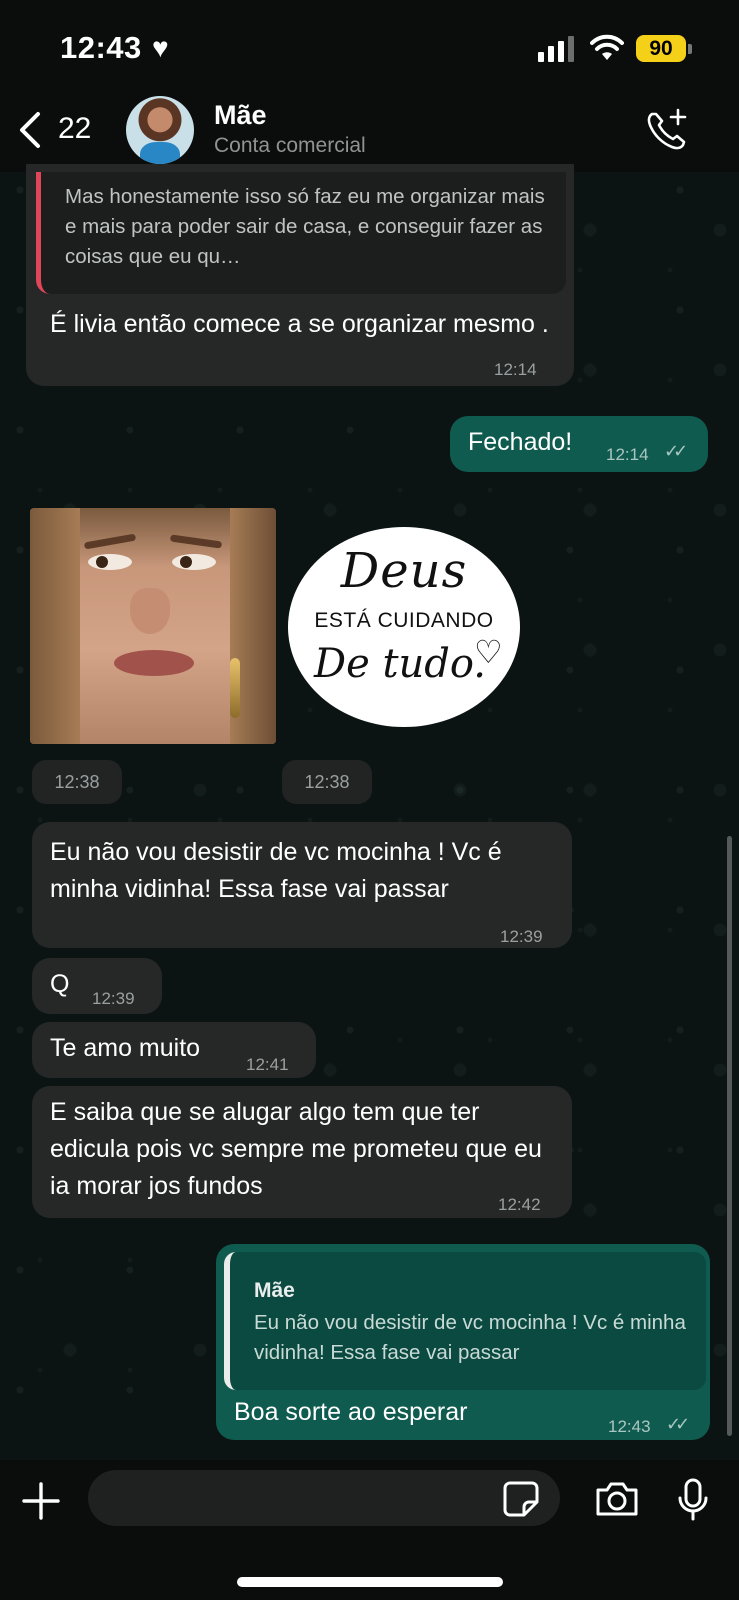 The width and height of the screenshot is (739, 1600). Describe the element at coordinates (60, 984) in the screenshot. I see `message-text: Q` at that location.